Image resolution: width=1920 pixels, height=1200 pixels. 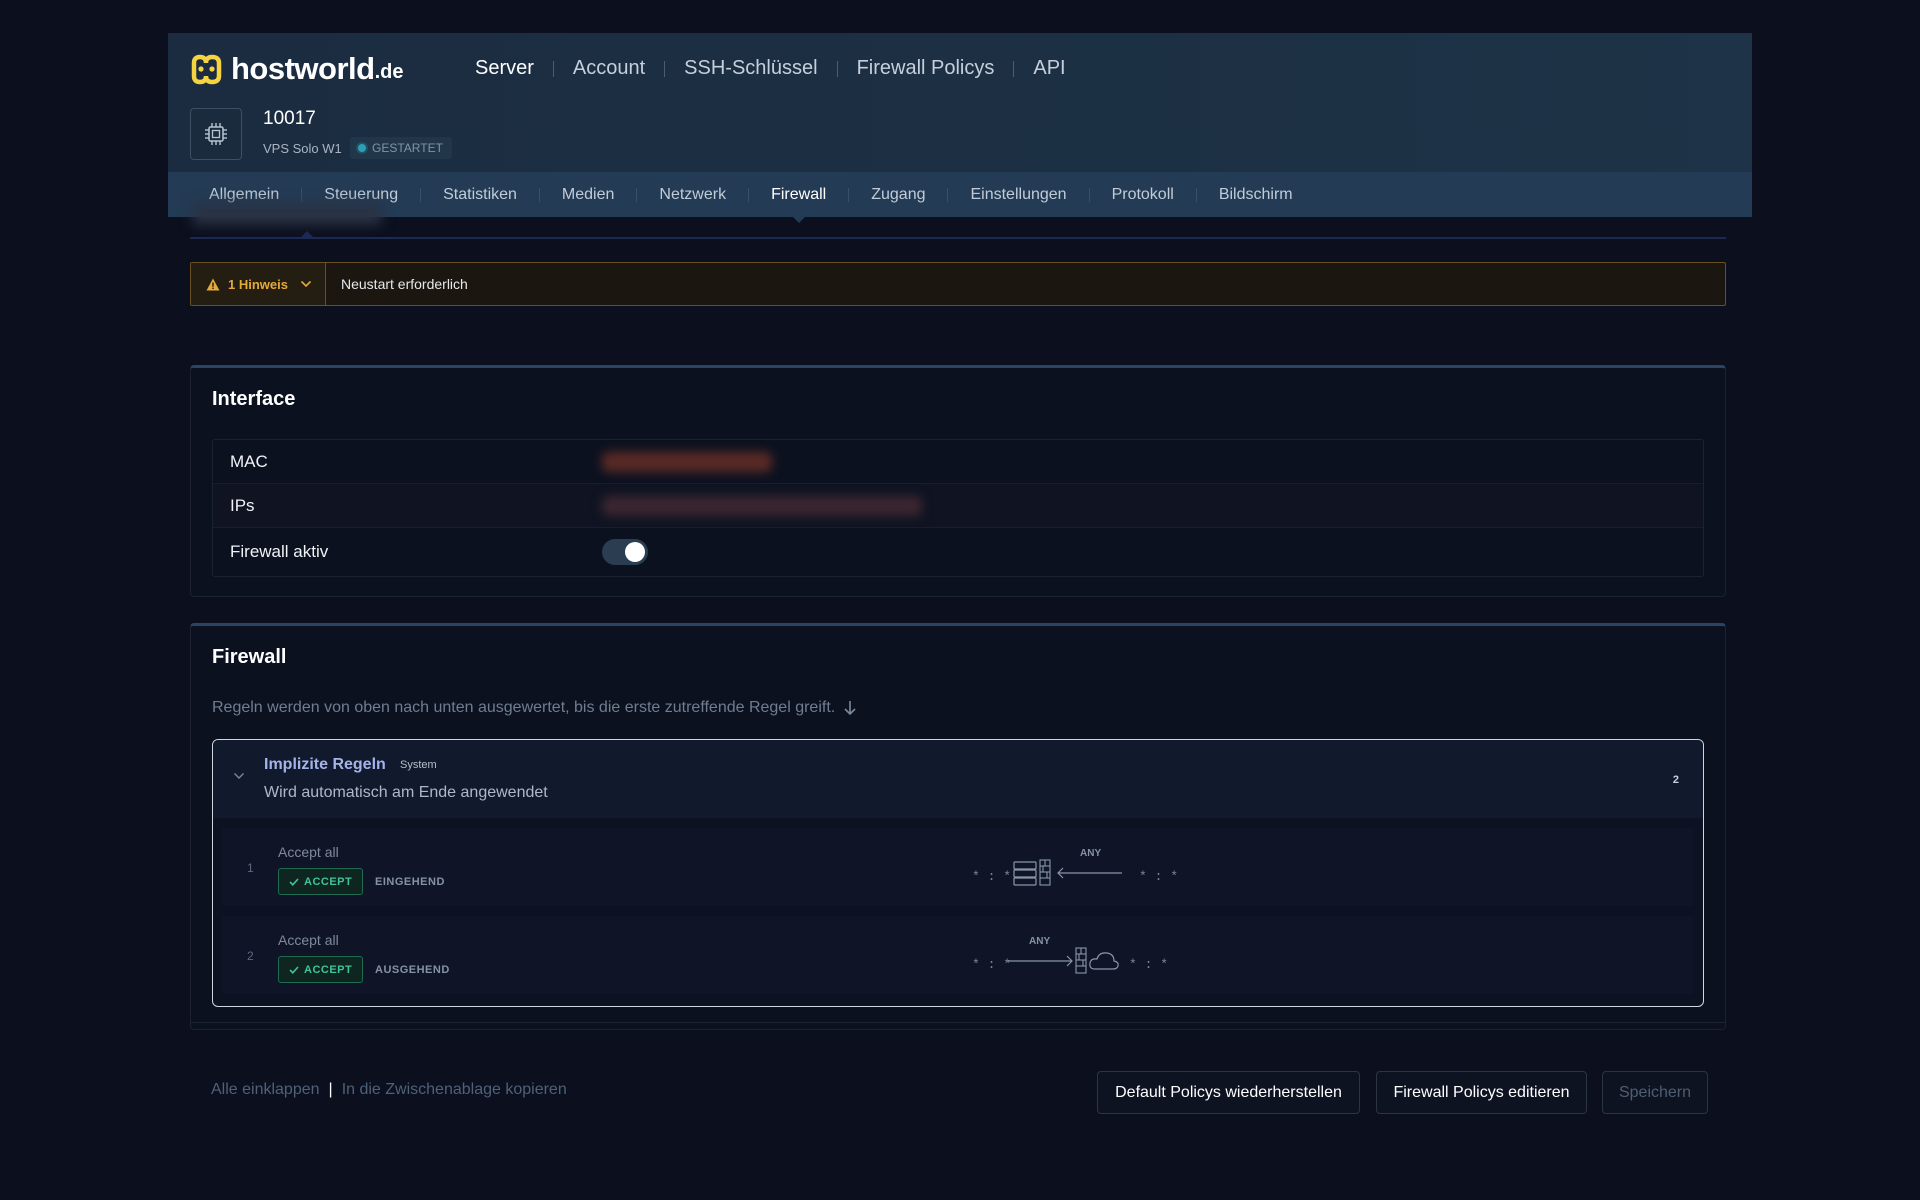 What do you see at coordinates (303, 68) in the screenshot?
I see `brand-name: hostworld` at bounding box center [303, 68].